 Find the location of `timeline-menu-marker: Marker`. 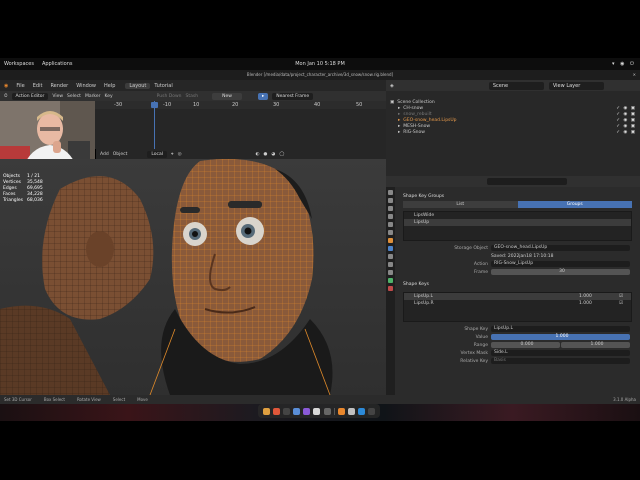

timeline-menu-marker: Marker is located at coordinates (93, 96).